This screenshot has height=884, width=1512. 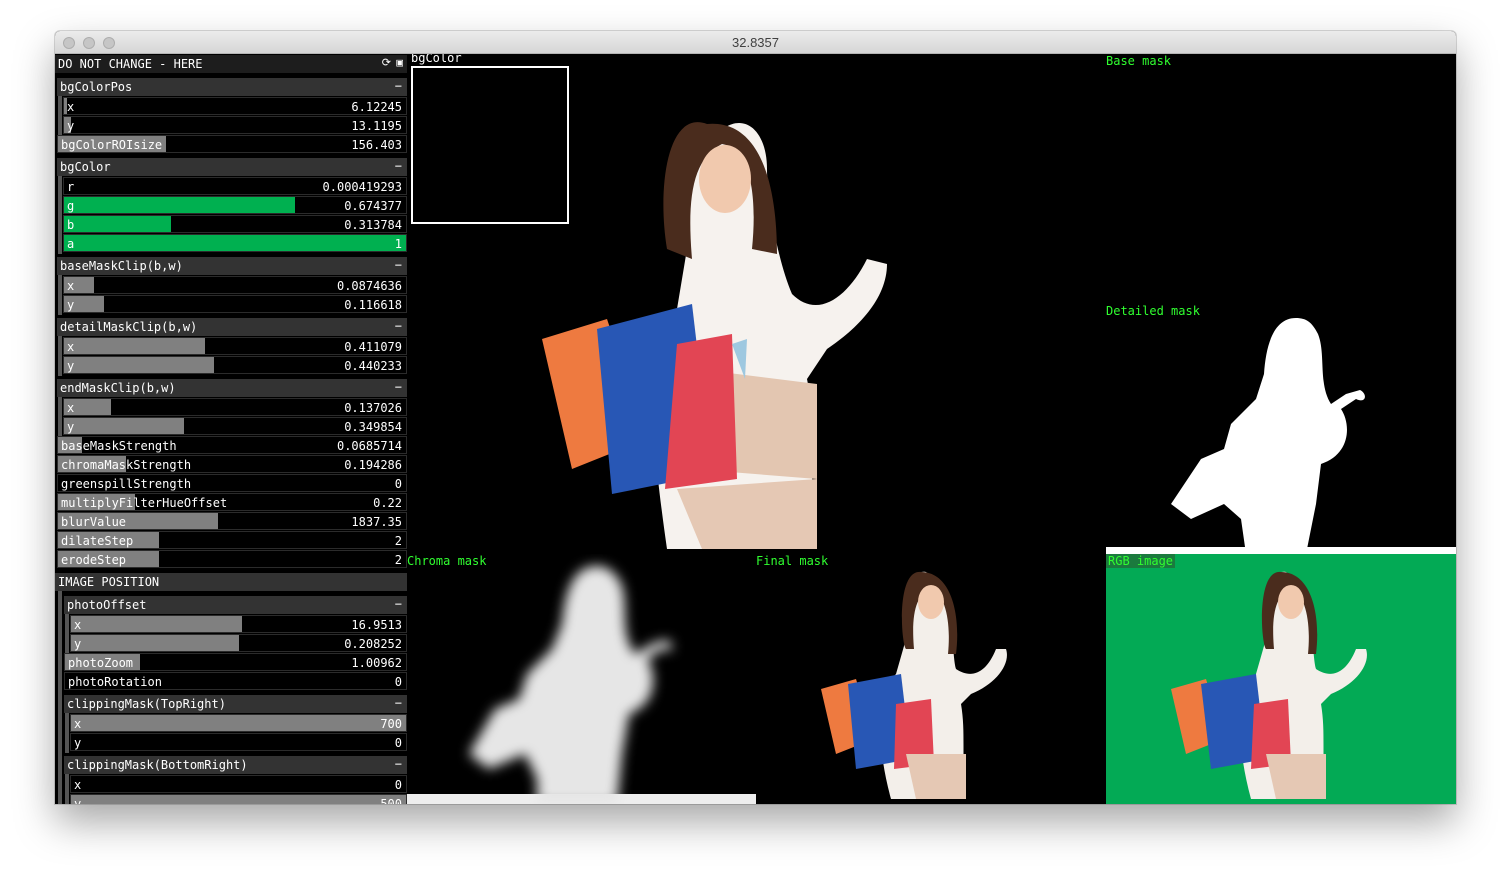 I want to click on group-basemaskclip: baseMaskClip(b,w) −, so click(x=232, y=266).